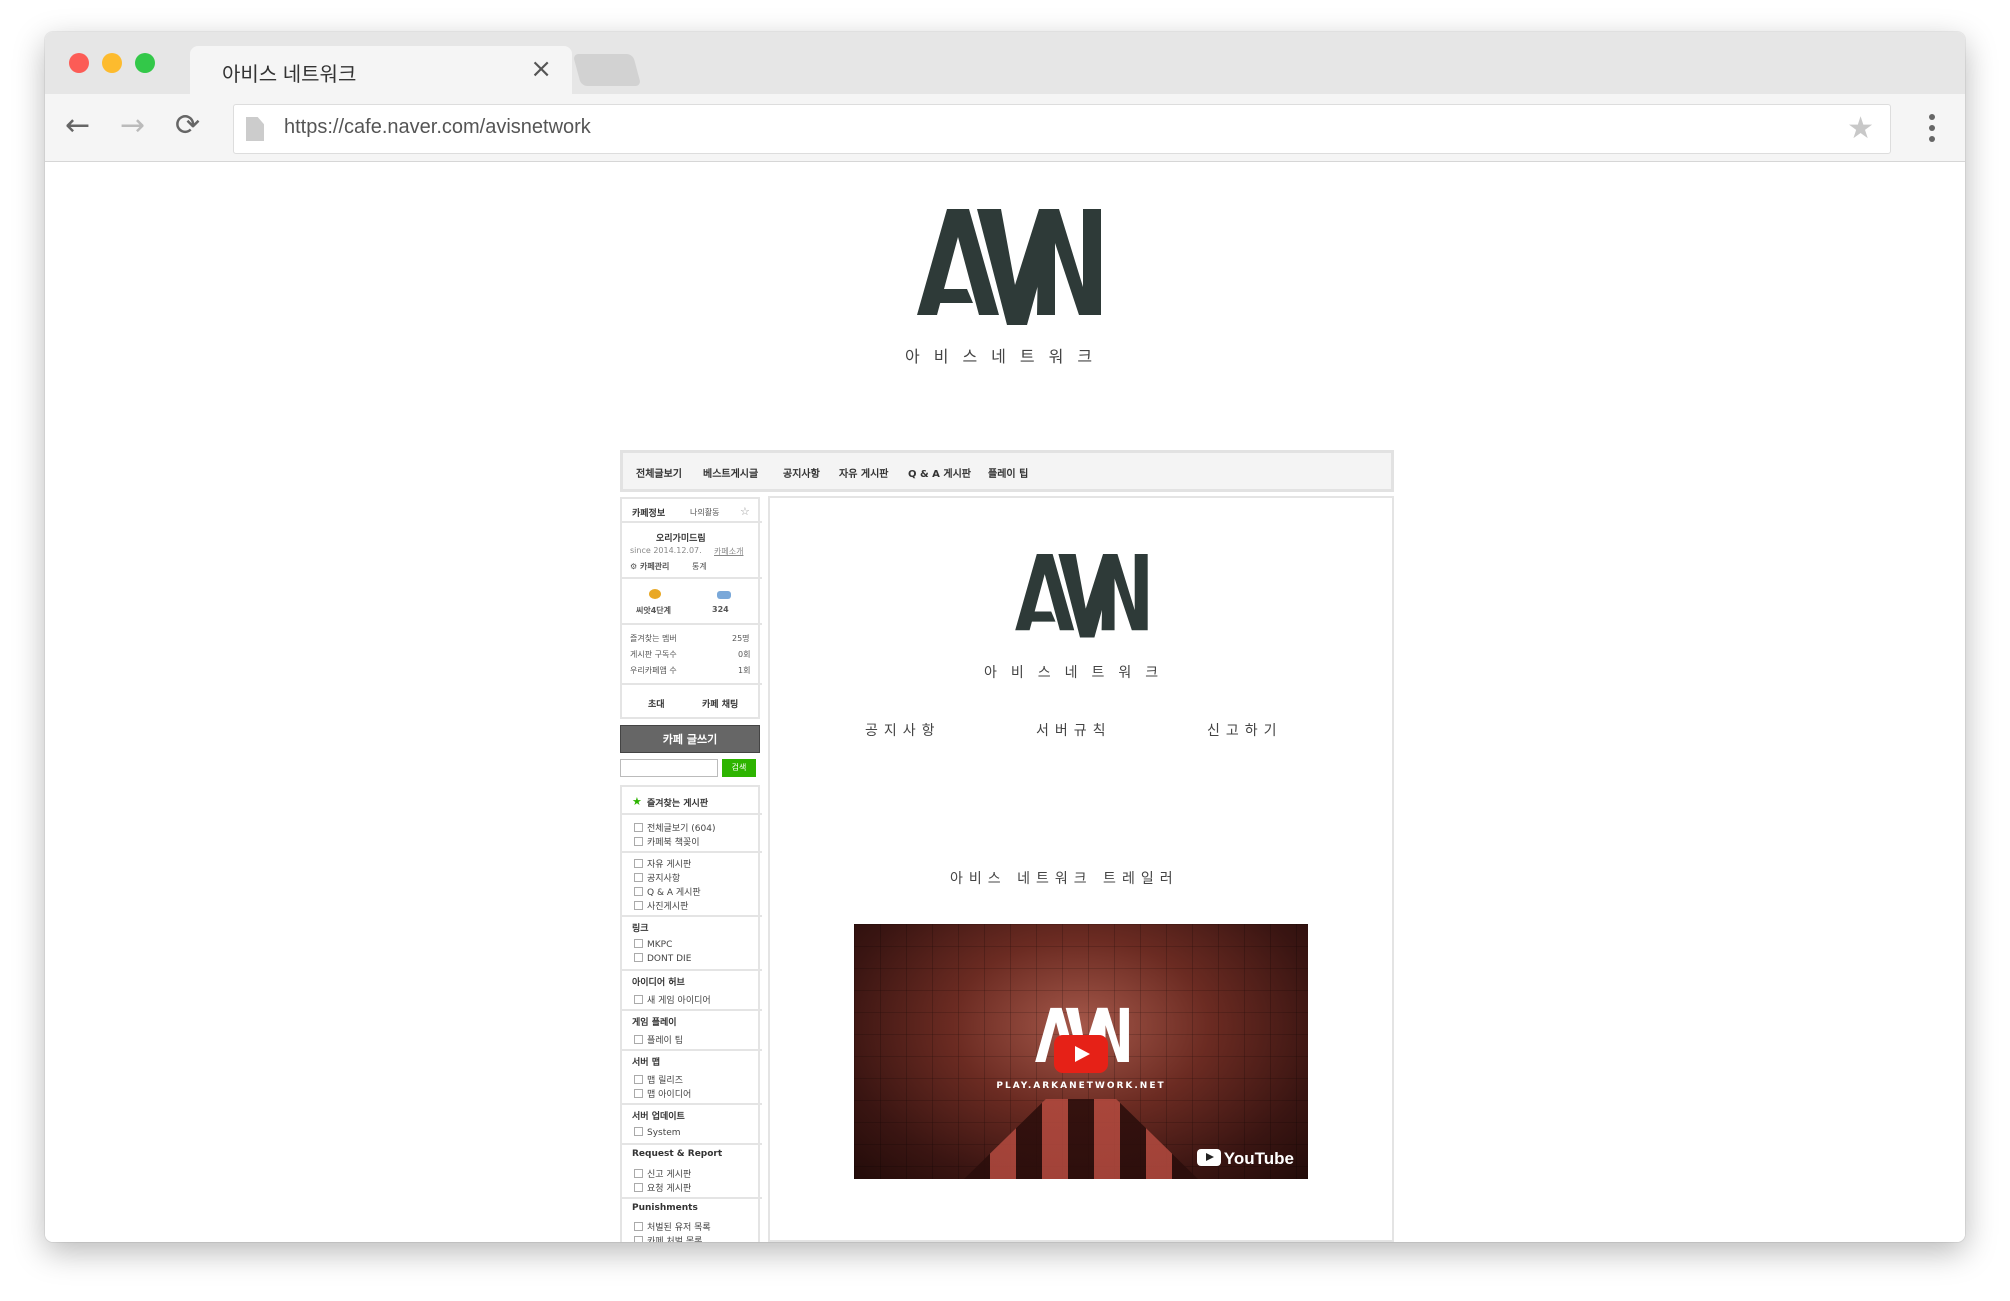 This screenshot has width=2010, height=1301. I want to click on main-subtitle: 아비스네트워크, so click(1078, 673).